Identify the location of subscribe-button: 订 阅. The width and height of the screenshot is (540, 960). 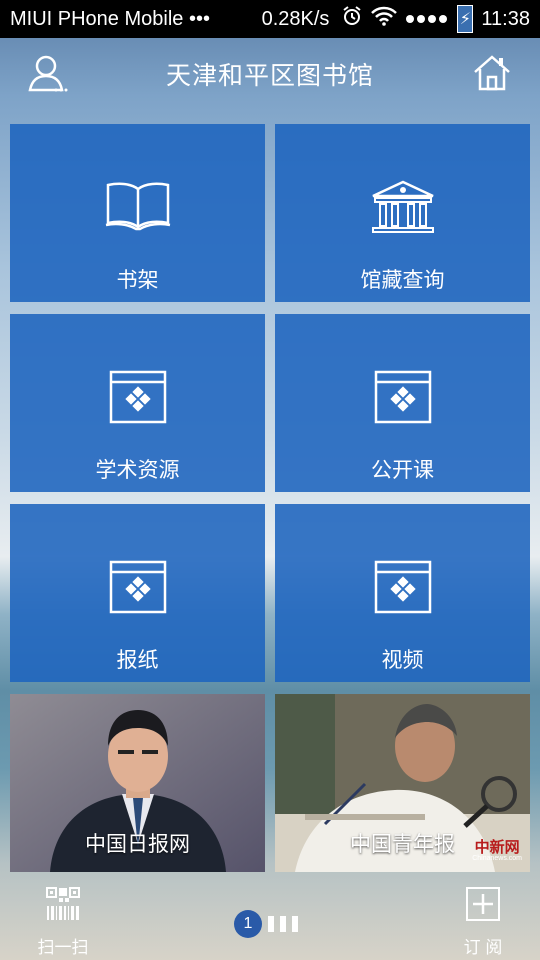
(483, 922).